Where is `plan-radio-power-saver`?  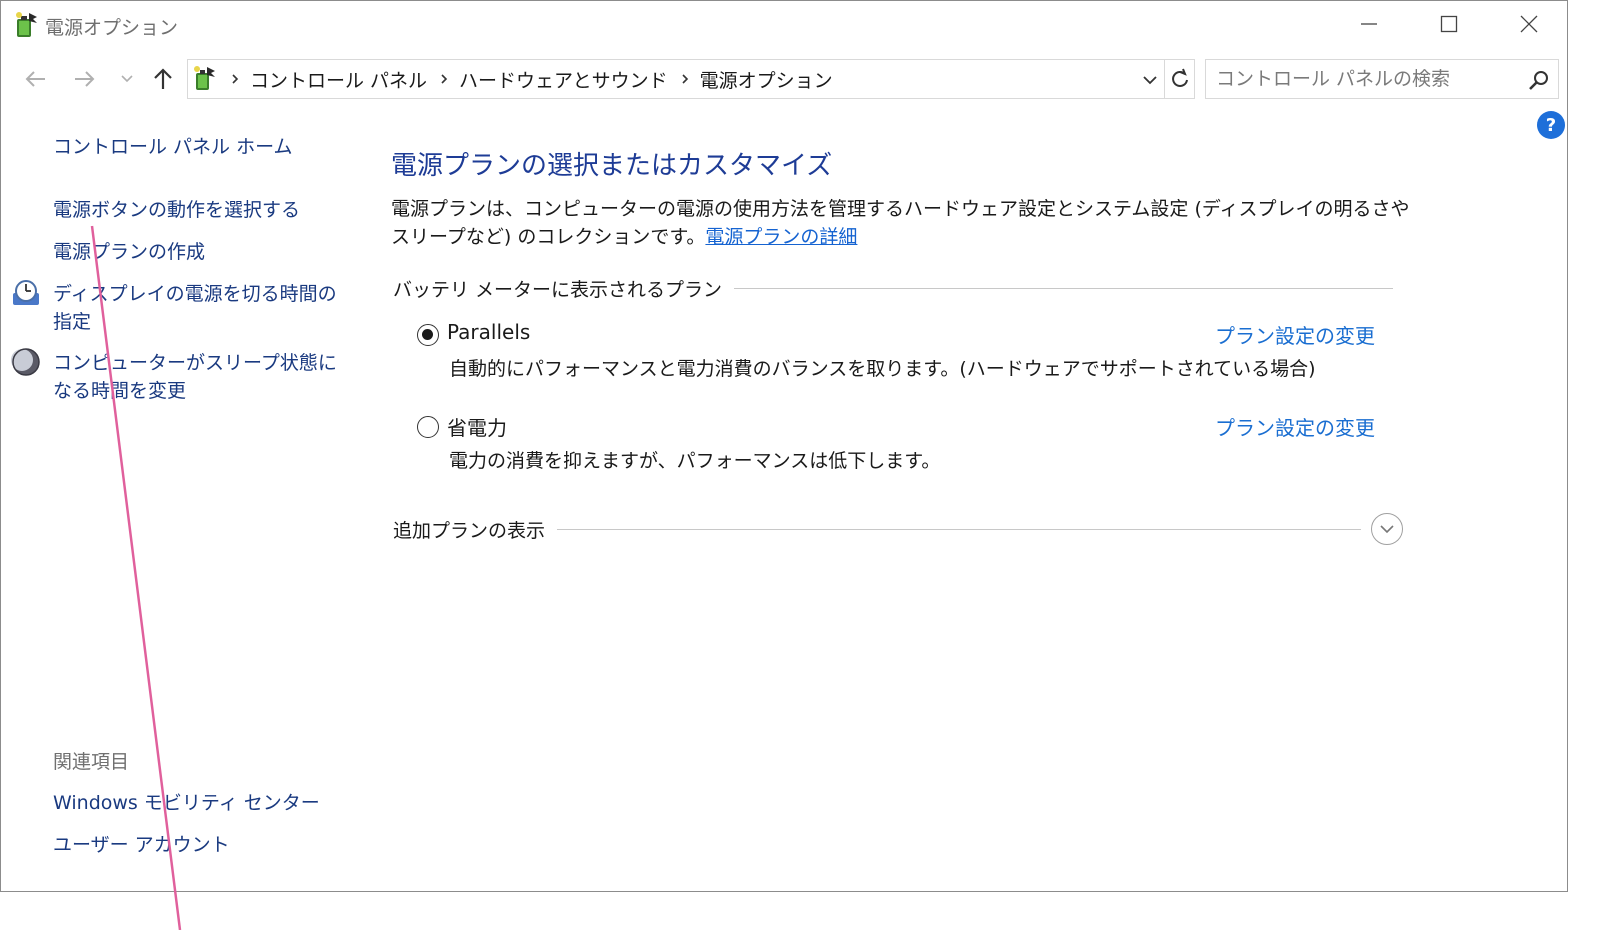
plan-radio-power-saver is located at coordinates (428, 427).